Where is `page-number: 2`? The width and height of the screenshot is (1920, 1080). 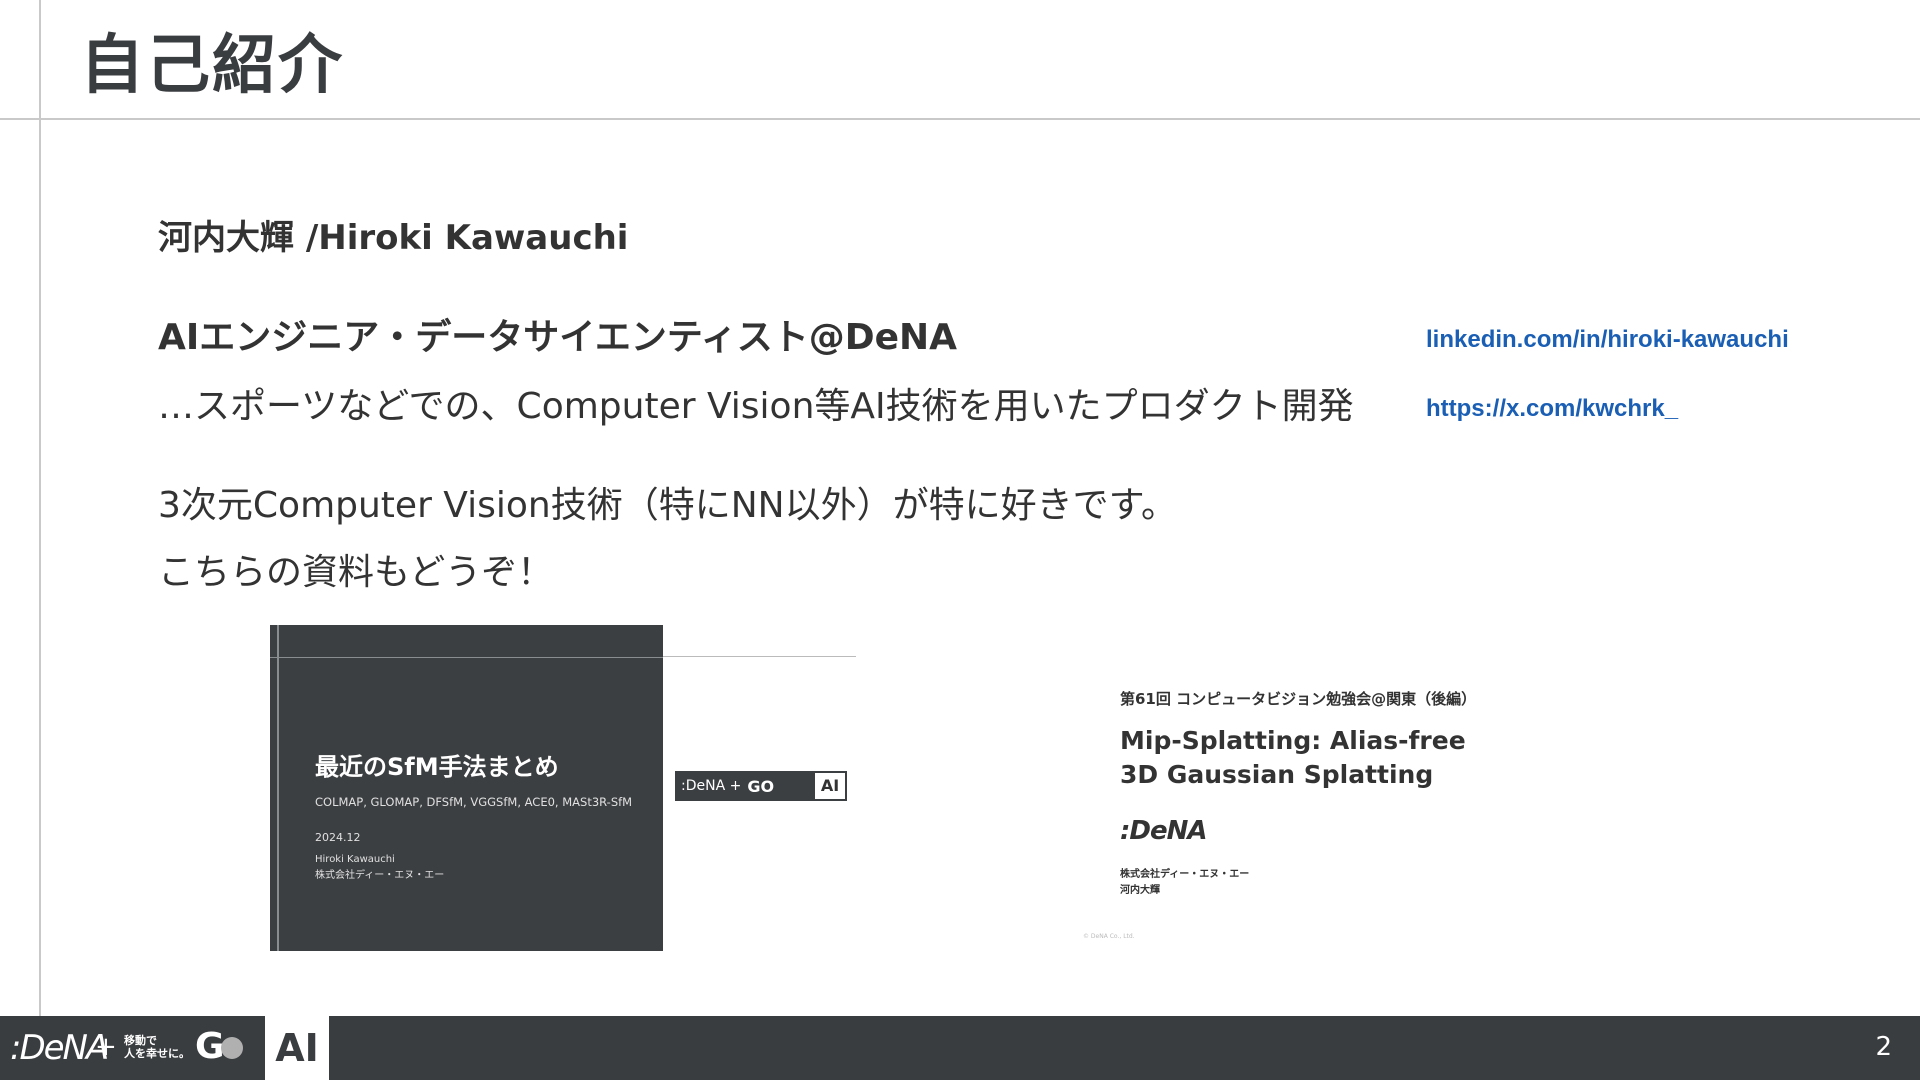 page-number: 2 is located at coordinates (1883, 1047).